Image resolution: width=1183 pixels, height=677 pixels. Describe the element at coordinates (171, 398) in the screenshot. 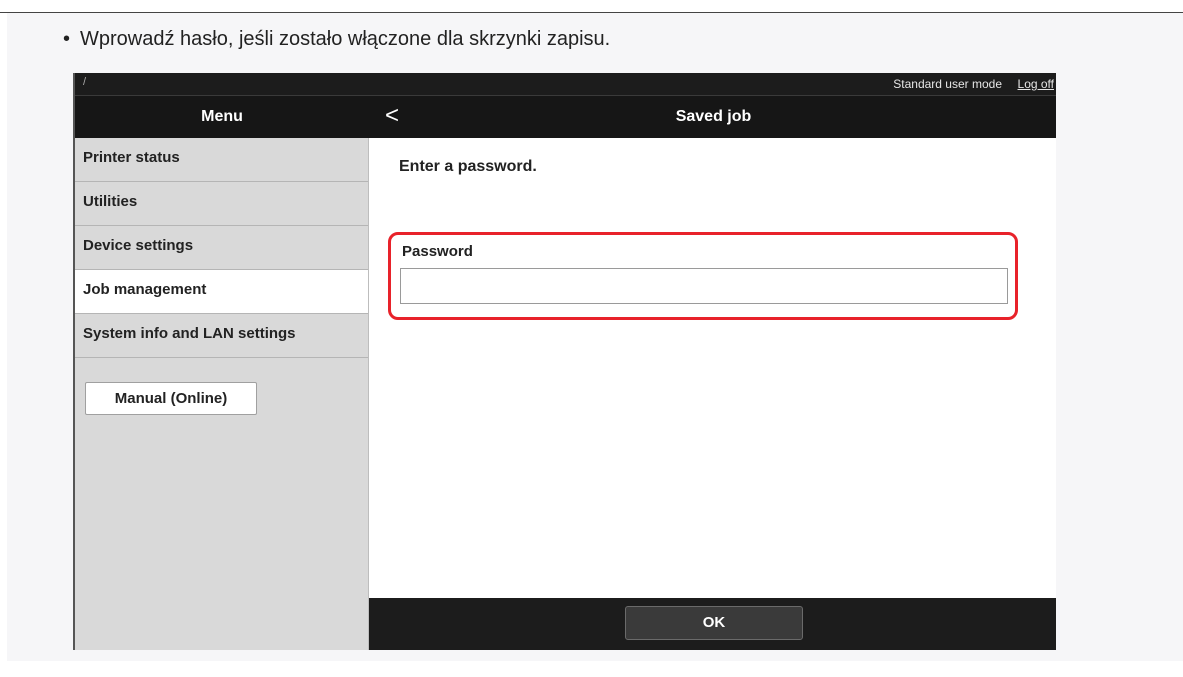

I see `manual-online-button: Manual (Online)` at that location.